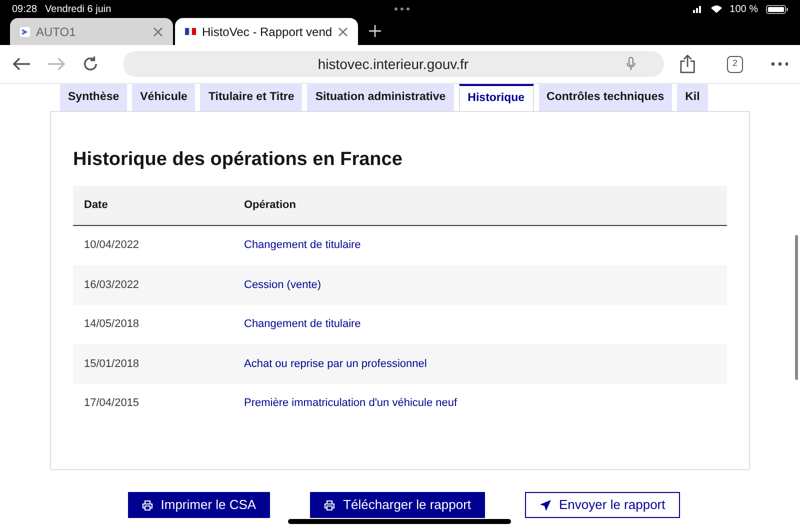 Image resolution: width=800 pixels, height=525 pixels. What do you see at coordinates (164, 97) in the screenshot?
I see `page-tab: Véhicule` at bounding box center [164, 97].